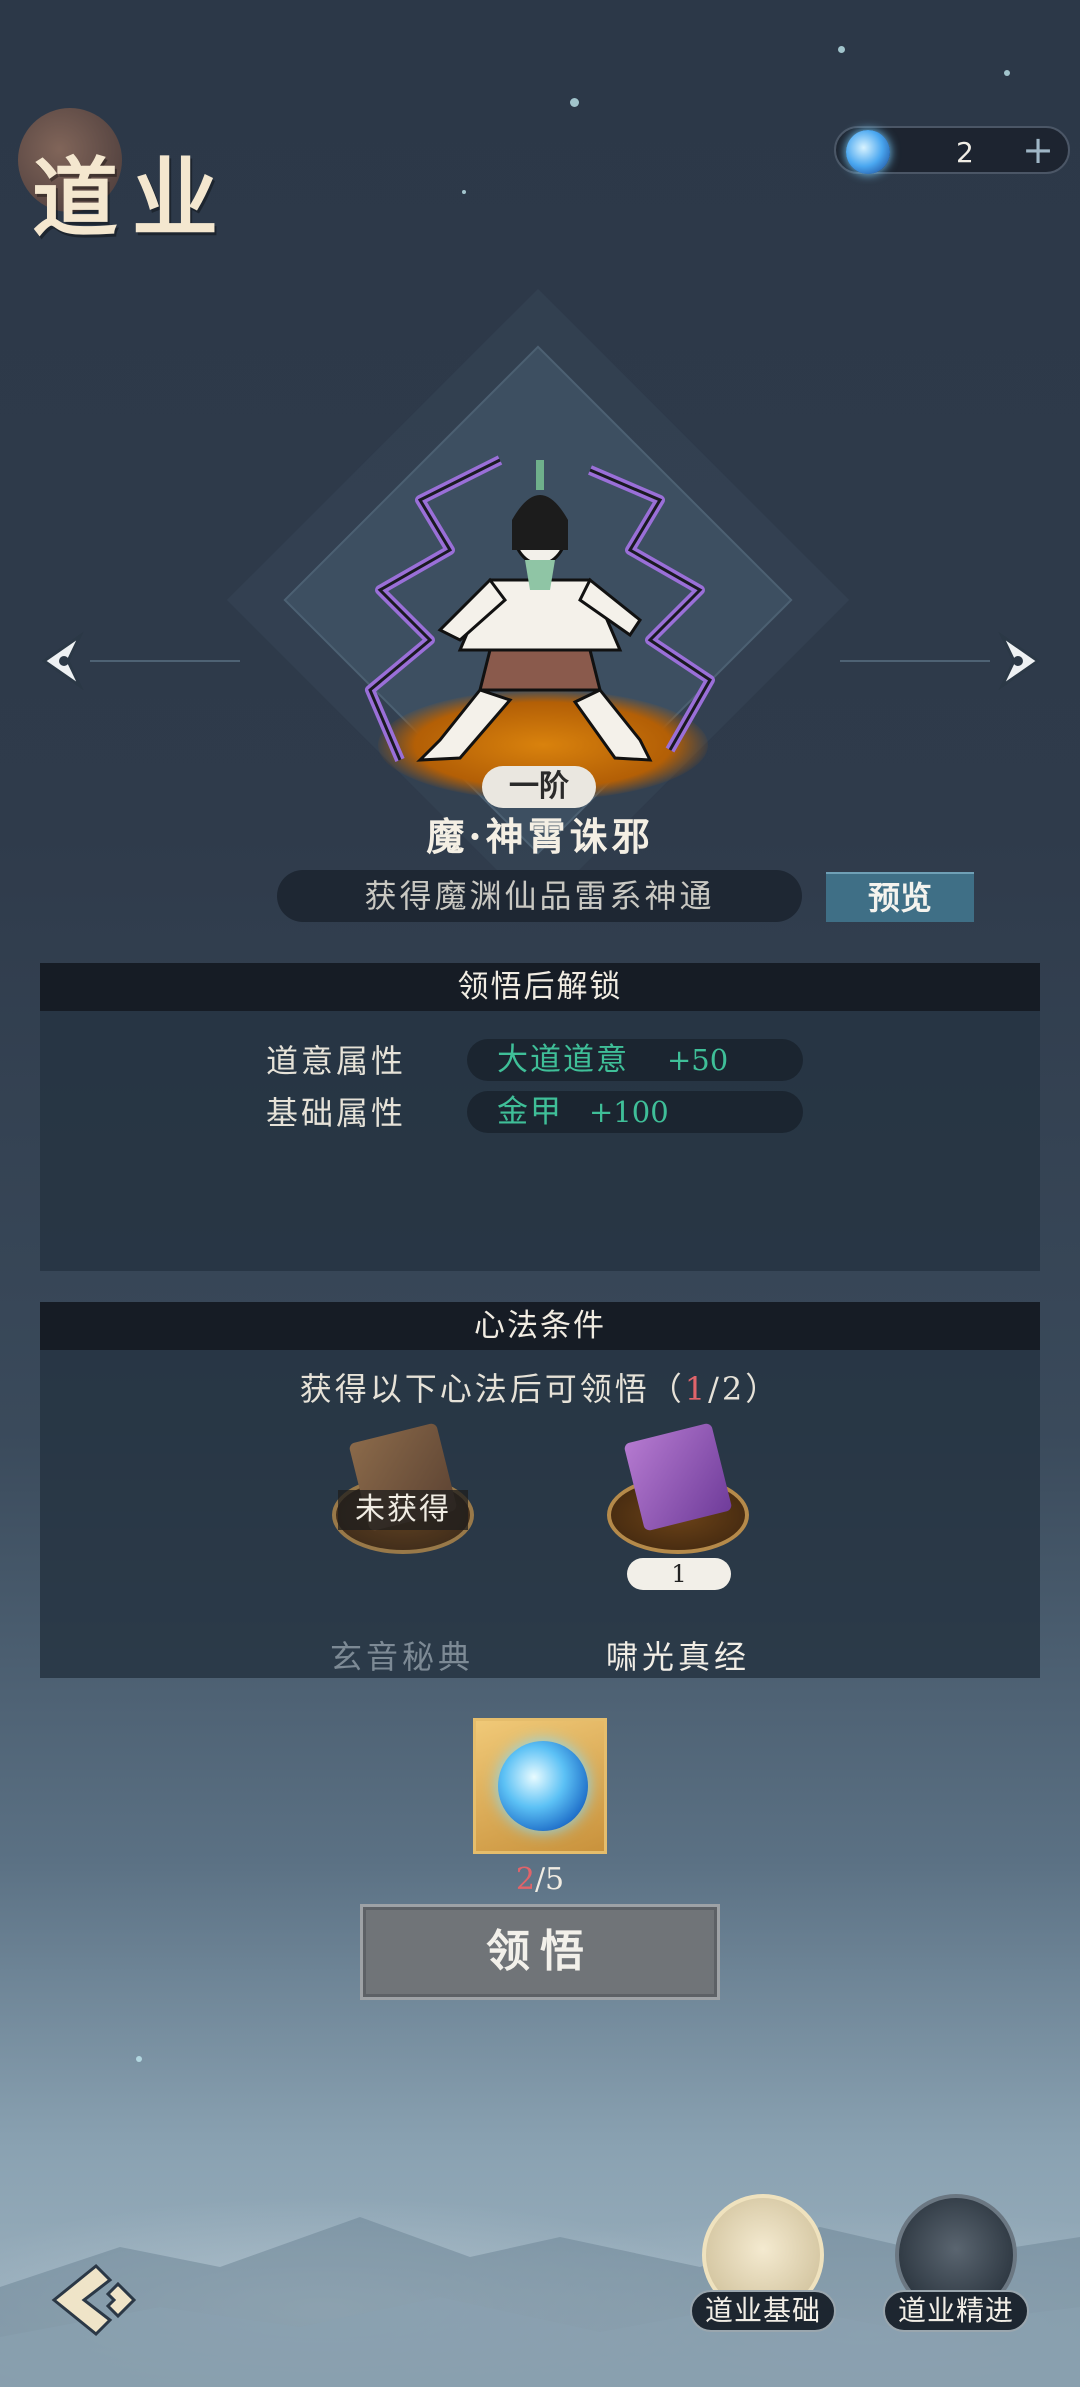  I want to click on attribute-amount: +100, so click(629, 1112).